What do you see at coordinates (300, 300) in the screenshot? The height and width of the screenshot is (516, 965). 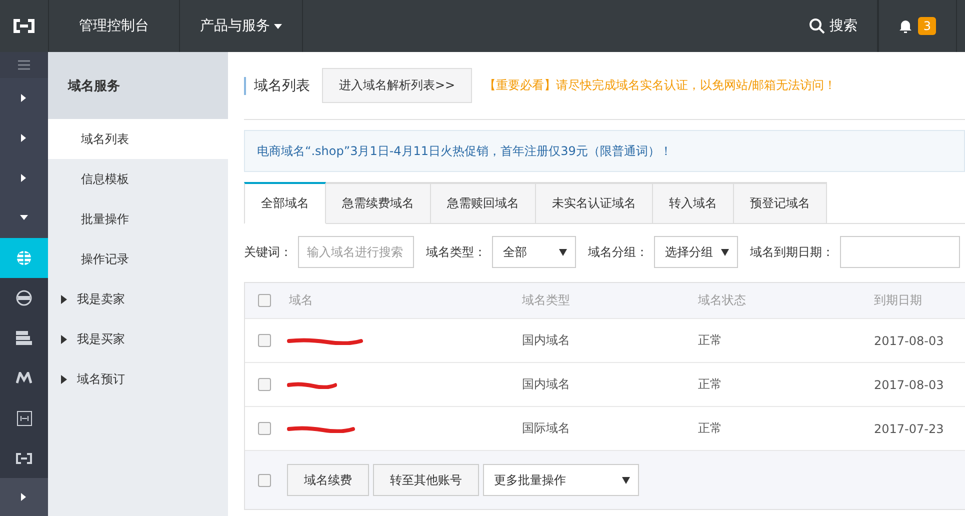 I see `column-header: 域名` at bounding box center [300, 300].